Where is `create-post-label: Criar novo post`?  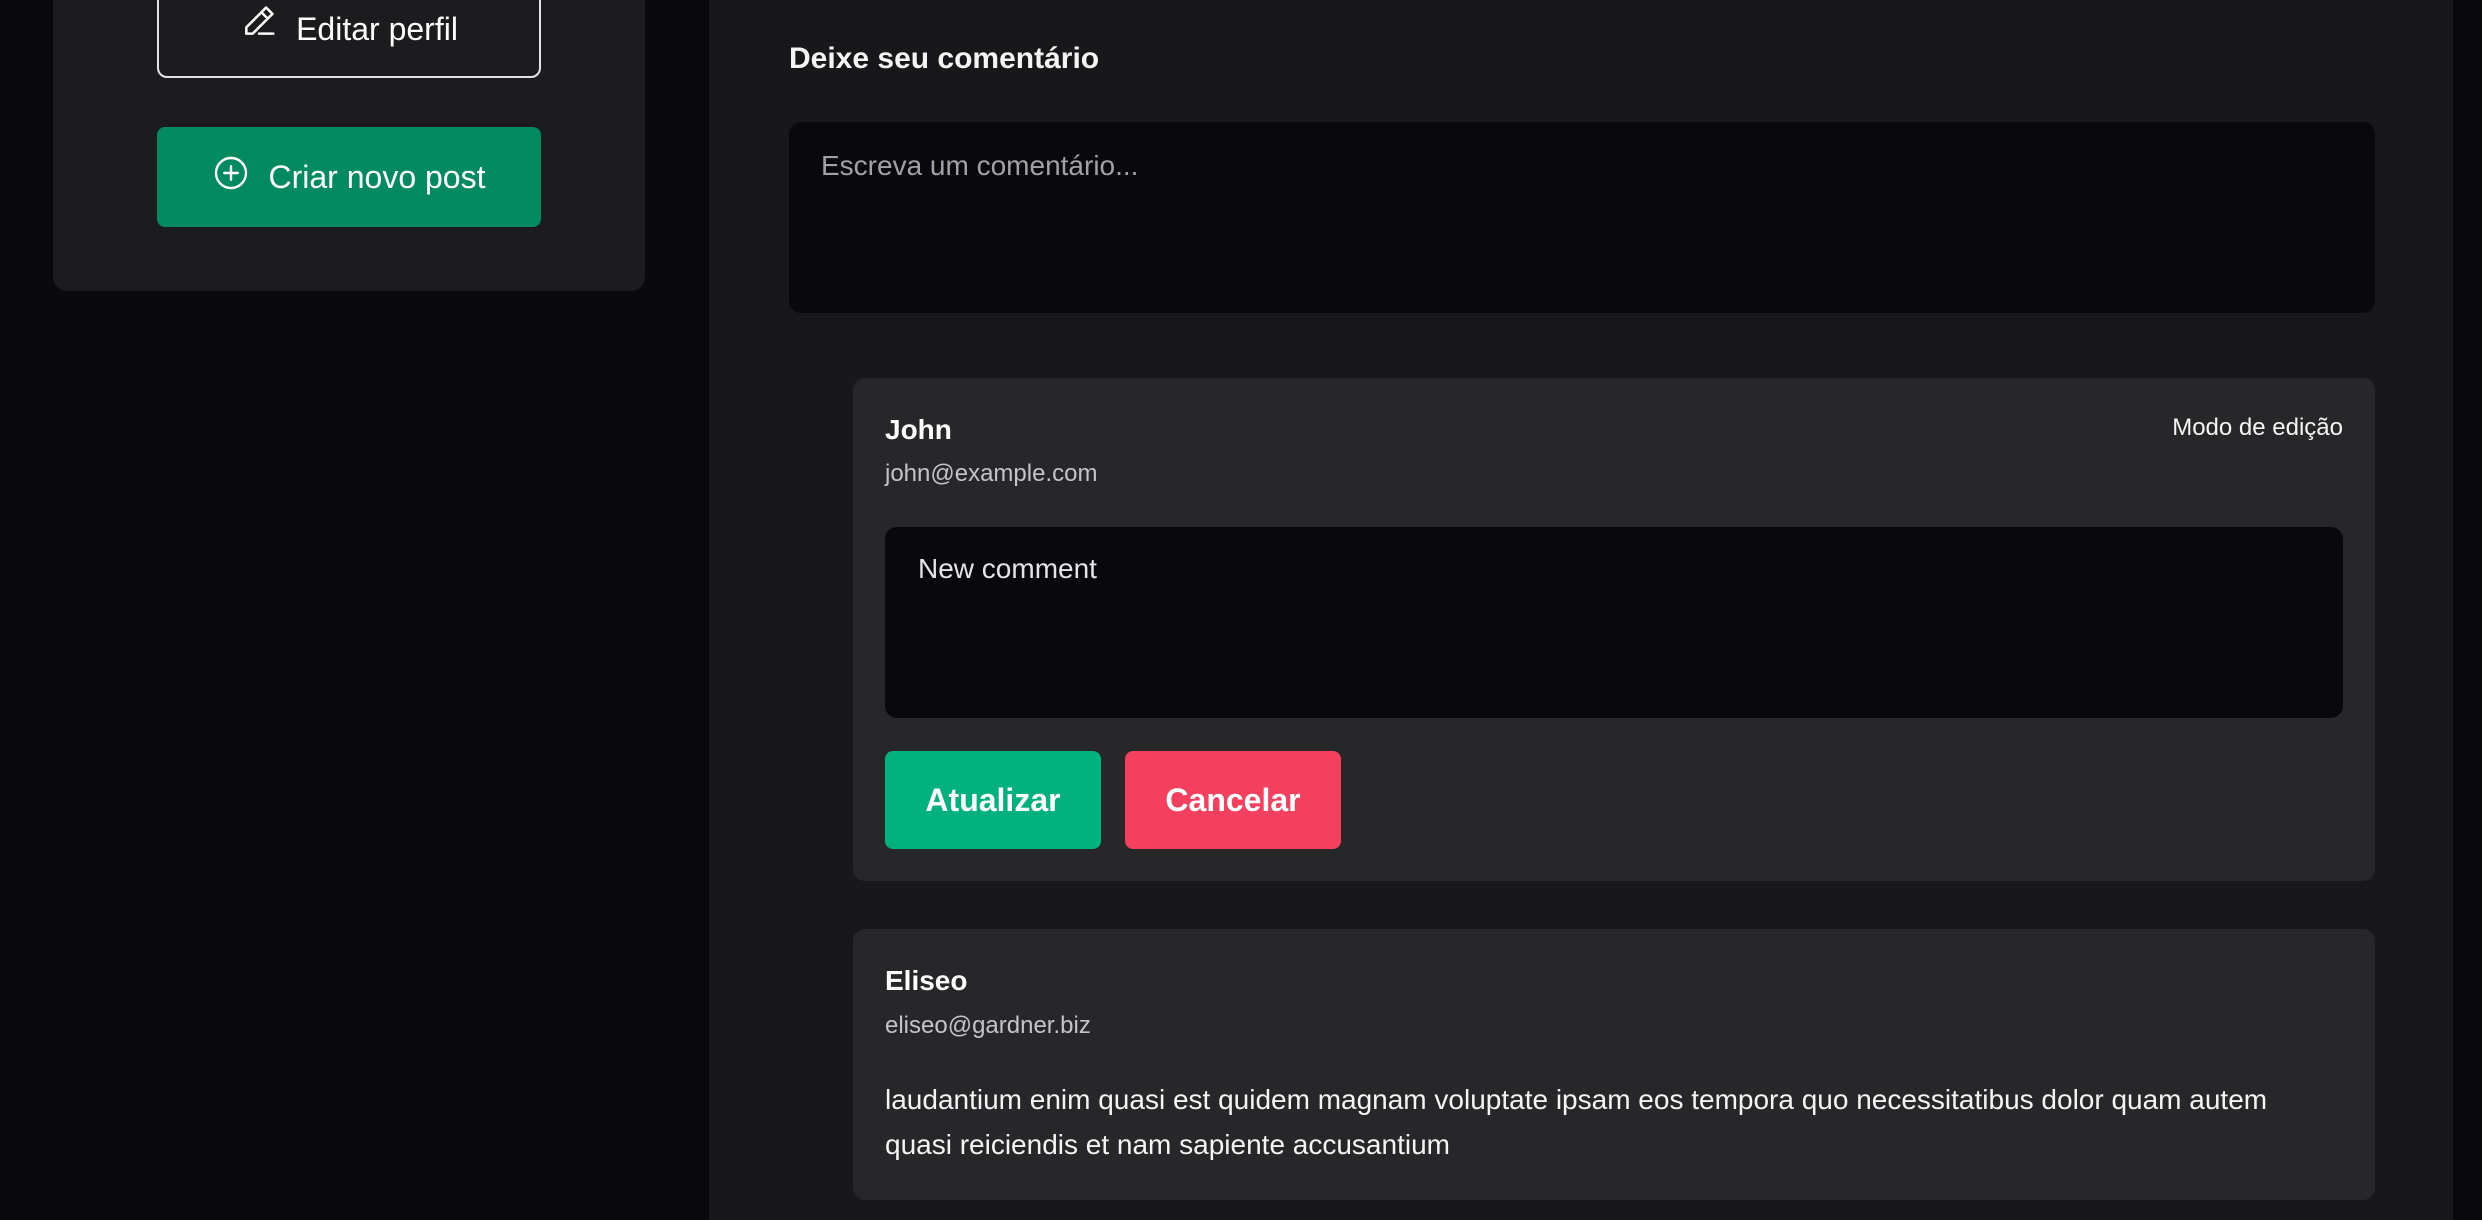
create-post-label: Criar novo post is located at coordinates (377, 176).